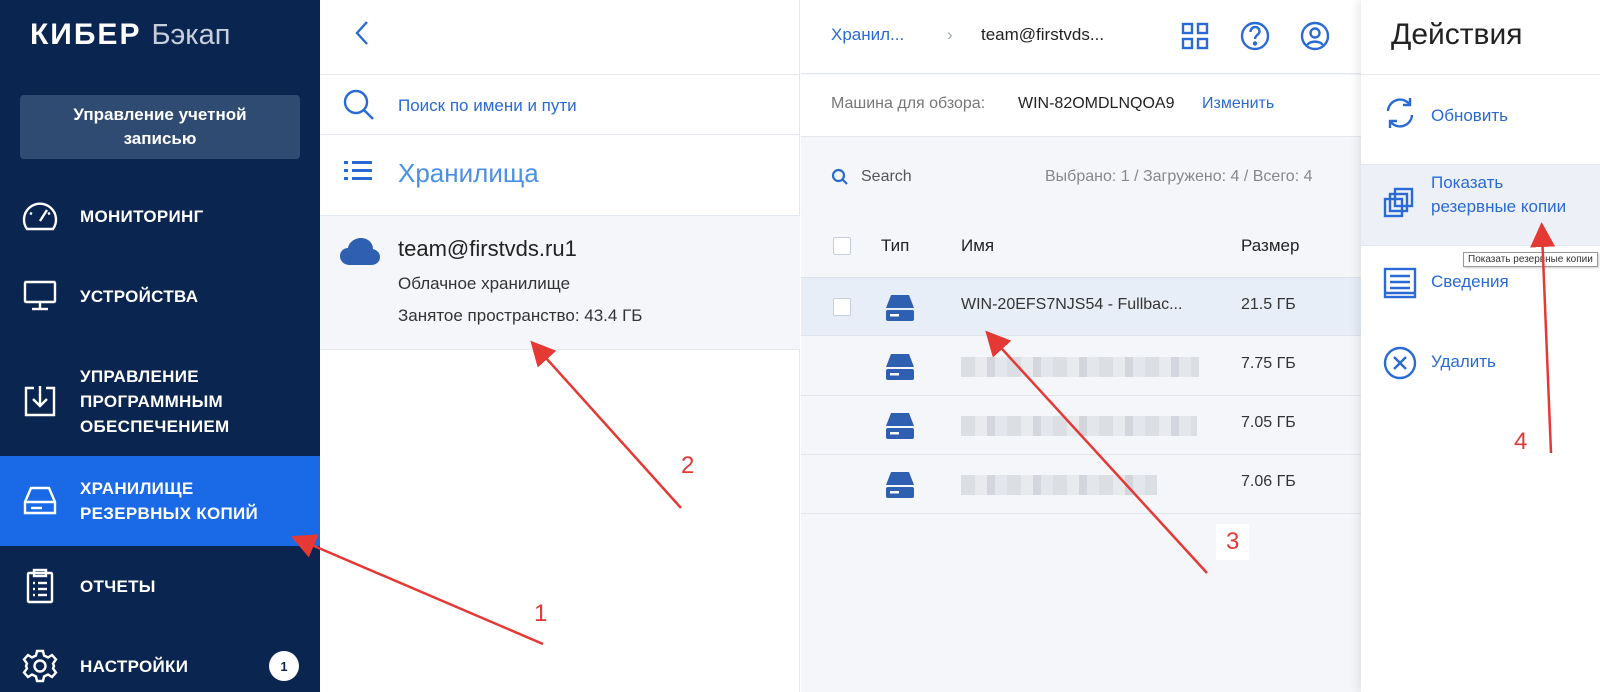 The image size is (1600, 692). What do you see at coordinates (1399, 205) in the screenshot?
I see `copies-icon` at bounding box center [1399, 205].